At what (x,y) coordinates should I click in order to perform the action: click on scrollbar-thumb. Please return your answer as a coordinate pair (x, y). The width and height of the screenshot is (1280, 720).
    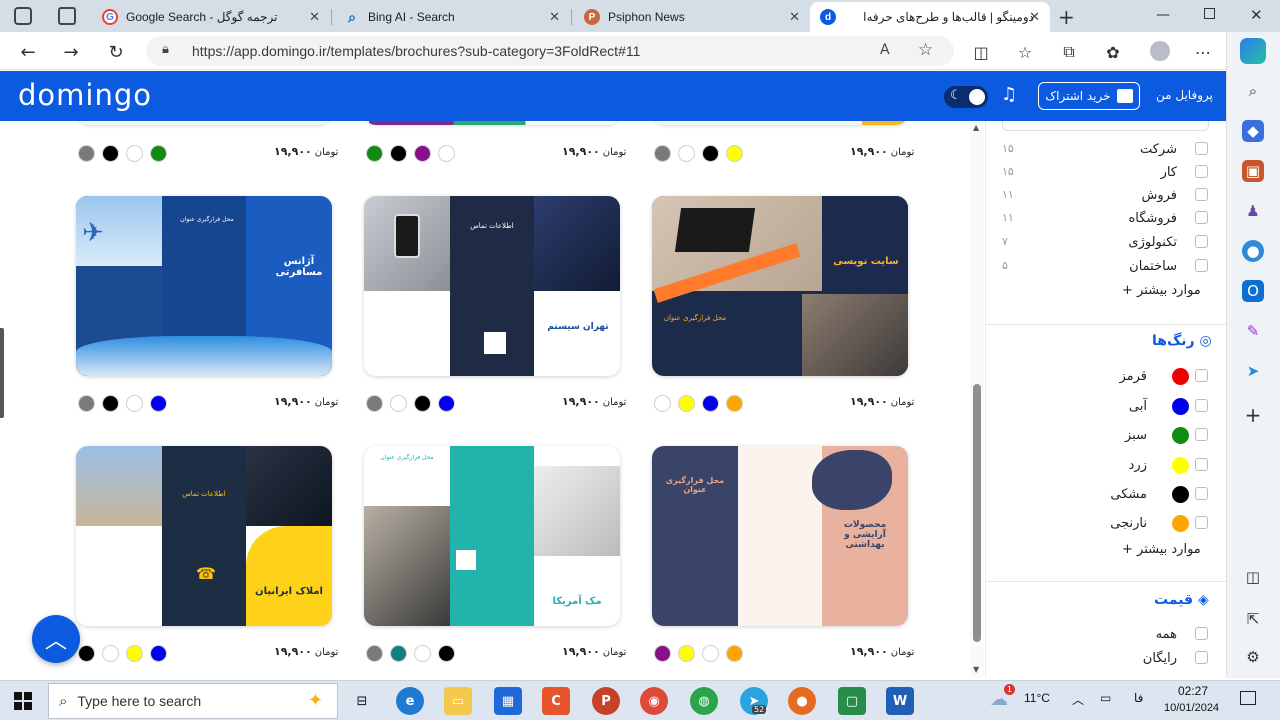
    Looking at the image, I should click on (977, 513).